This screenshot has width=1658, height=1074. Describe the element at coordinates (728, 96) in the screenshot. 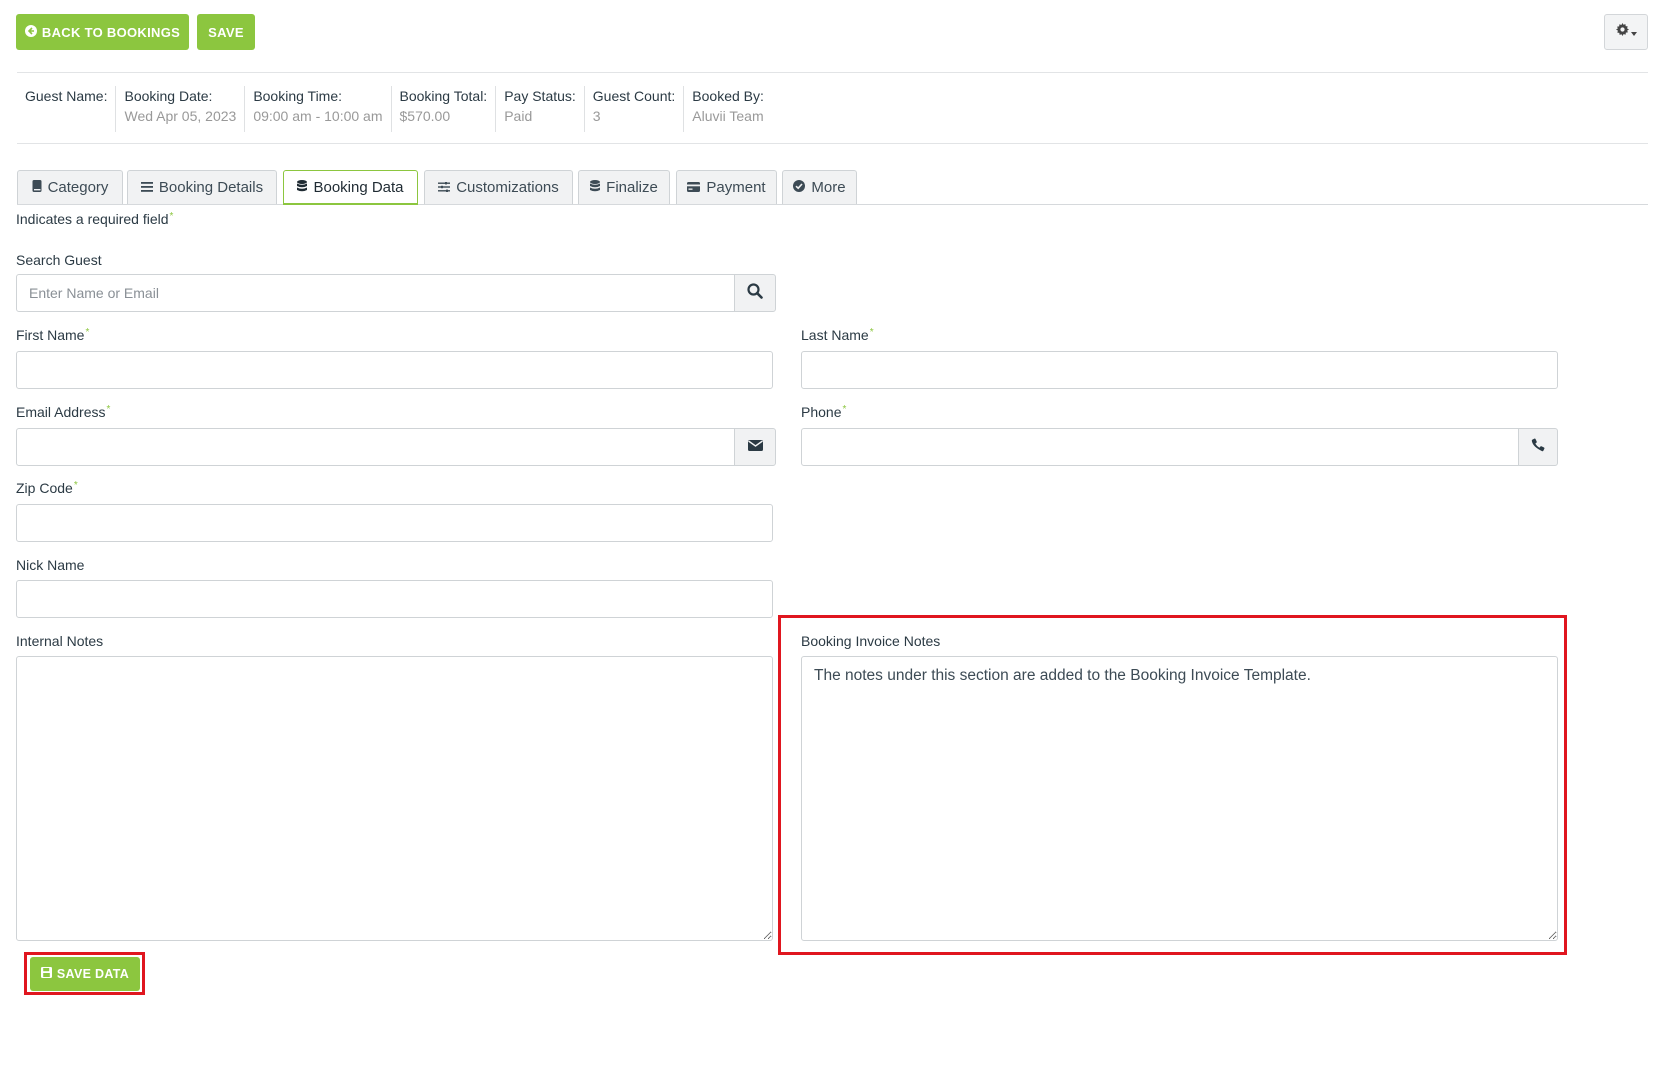

I see `summary-label: Booked By:` at that location.